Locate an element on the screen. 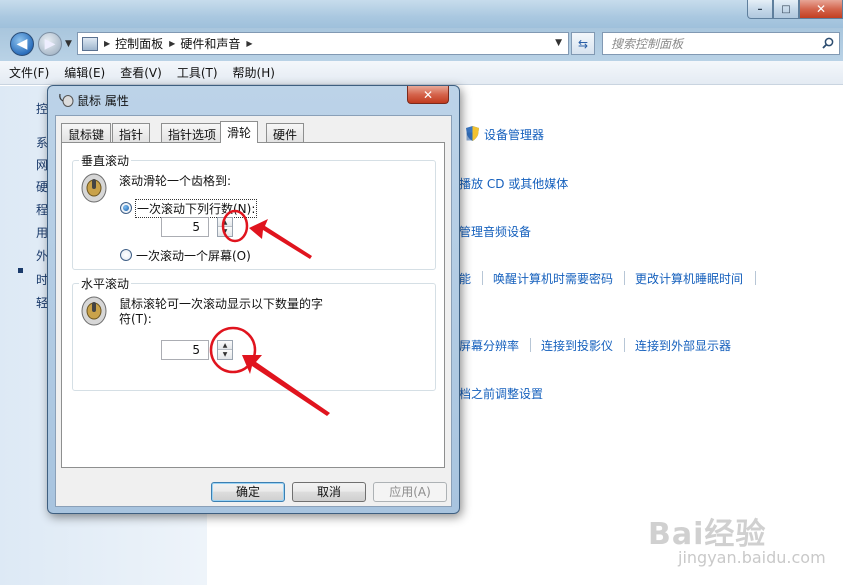 The width and height of the screenshot is (843, 585). back-button: ◀ is located at coordinates (22, 44).